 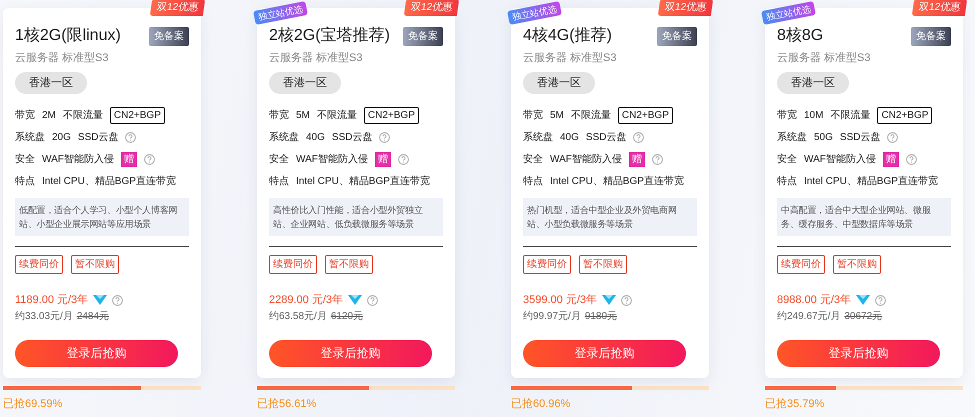 What do you see at coordinates (306, 300) in the screenshot?
I see `plan-price: 2289.00 元/3年` at bounding box center [306, 300].